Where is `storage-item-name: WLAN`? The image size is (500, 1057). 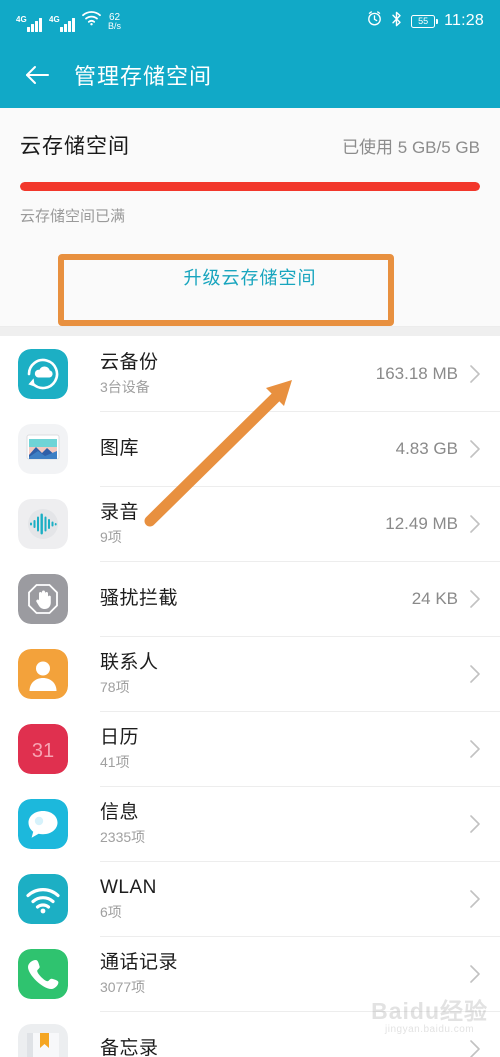
storage-item-name: WLAN is located at coordinates (128, 887).